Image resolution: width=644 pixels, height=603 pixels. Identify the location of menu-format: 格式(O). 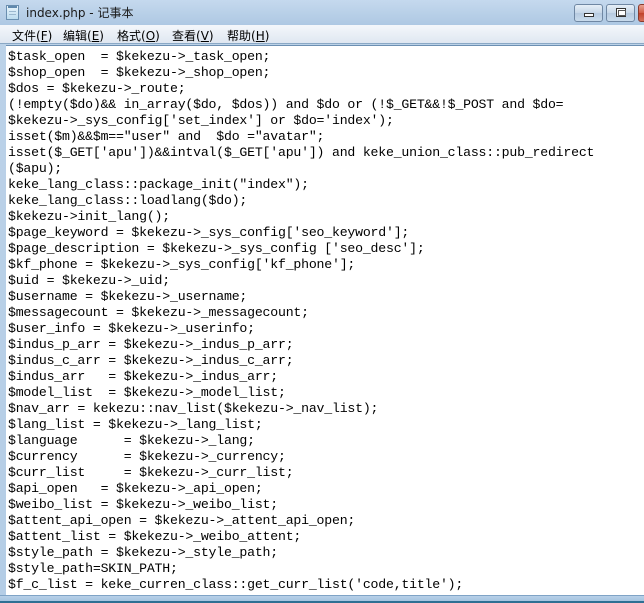
(138, 35).